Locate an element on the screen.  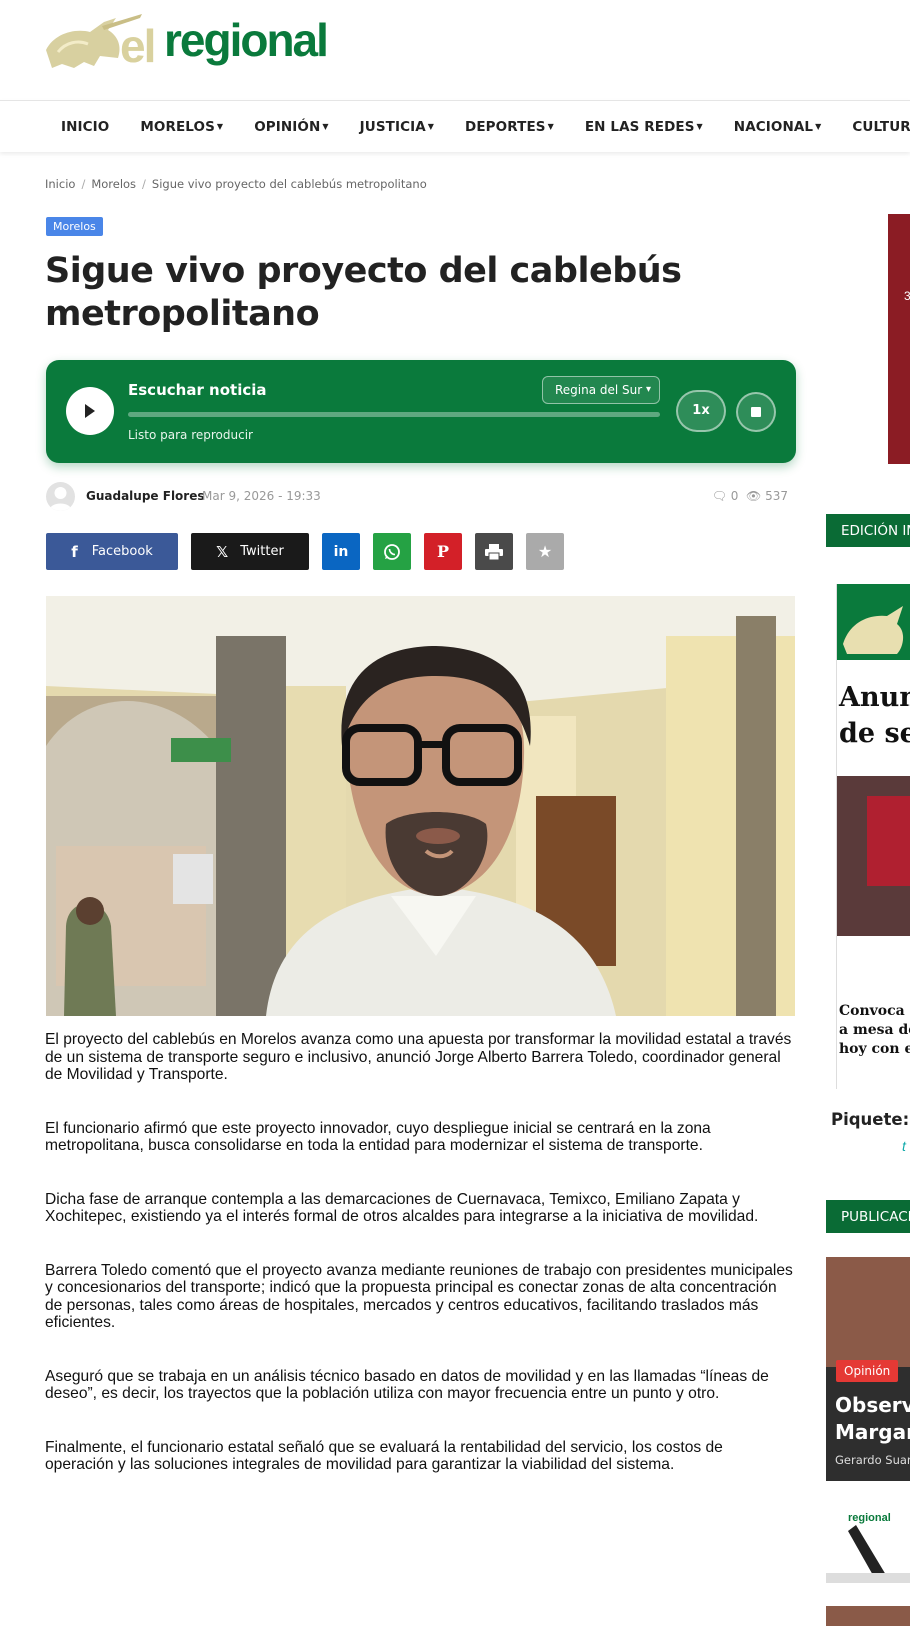
whatsapp-icon is located at coordinates (392, 551).